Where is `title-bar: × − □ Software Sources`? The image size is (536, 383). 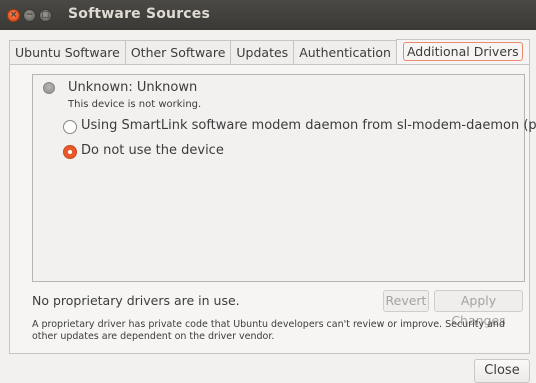 title-bar: × − □ Software Sources is located at coordinates (268, 15).